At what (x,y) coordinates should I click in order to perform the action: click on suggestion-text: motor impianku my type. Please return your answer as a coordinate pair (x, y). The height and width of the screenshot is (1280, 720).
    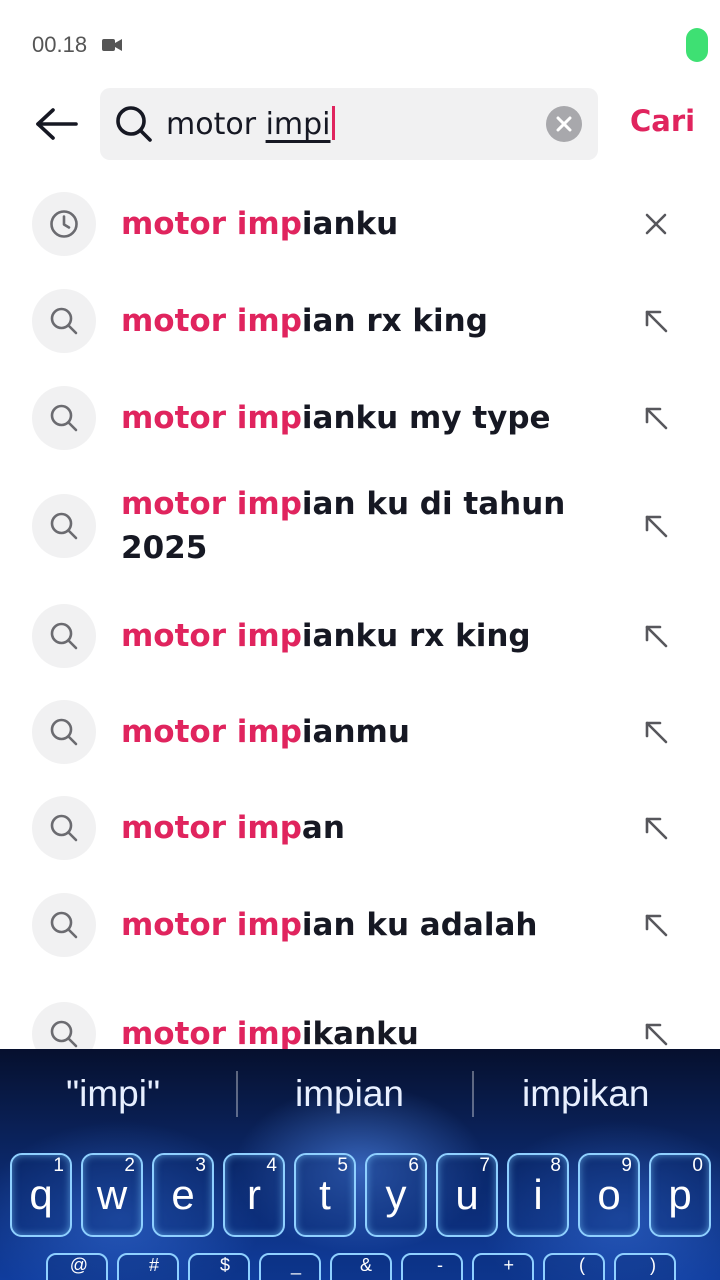
    Looking at the image, I should click on (351, 418).